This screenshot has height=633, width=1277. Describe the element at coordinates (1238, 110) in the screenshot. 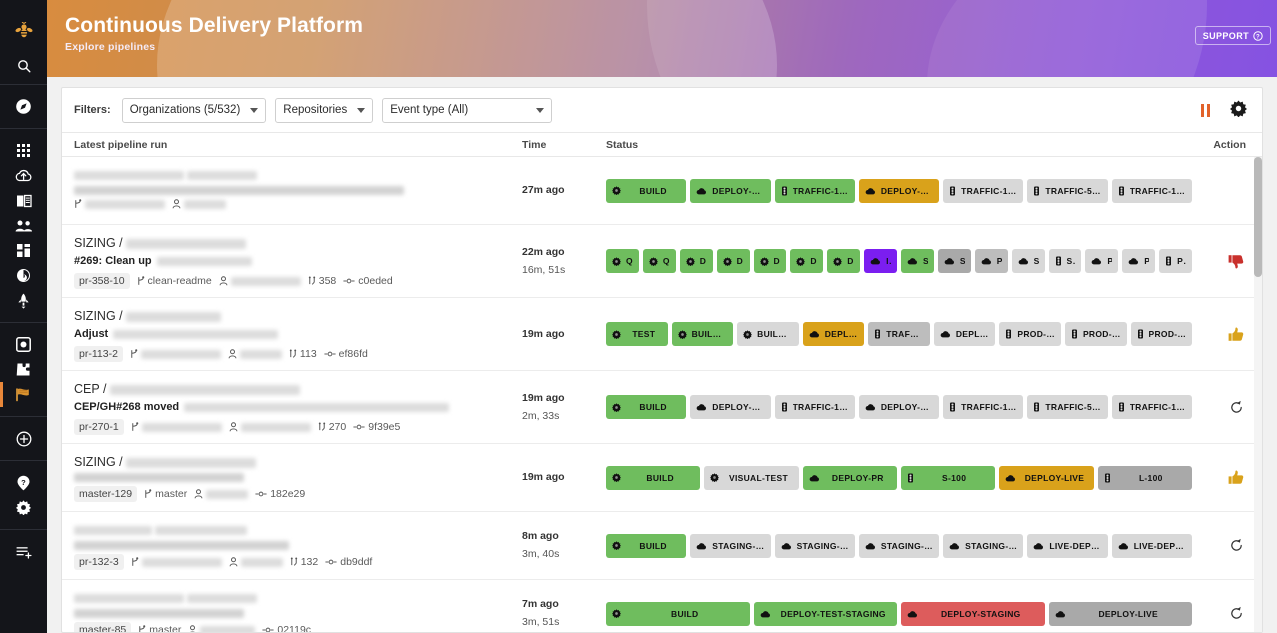

I see `settings-gear-icon` at that location.